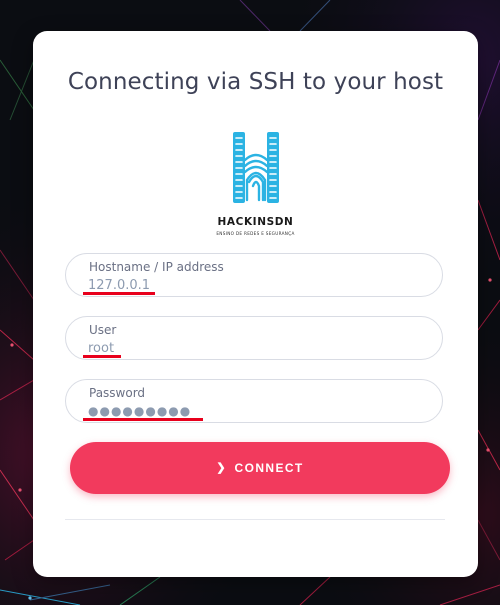 The width and height of the screenshot is (500, 605). Describe the element at coordinates (103, 330) in the screenshot. I see `user-label: User` at that location.